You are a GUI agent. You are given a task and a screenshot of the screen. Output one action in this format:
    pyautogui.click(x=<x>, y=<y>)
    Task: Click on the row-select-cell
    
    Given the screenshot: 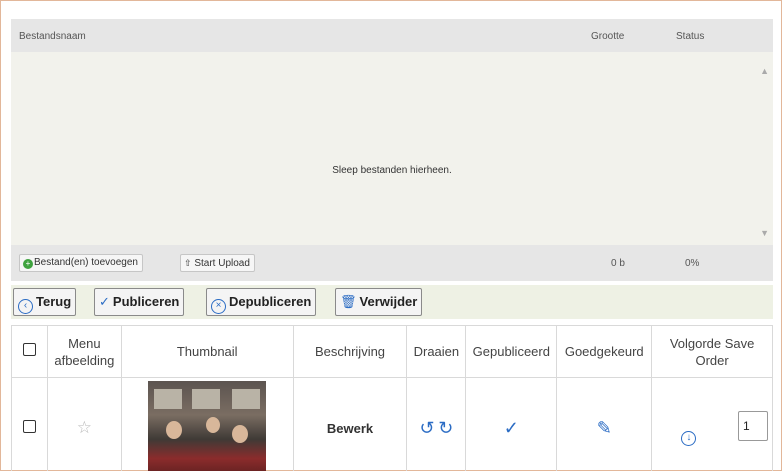 What is the action you would take?
    pyautogui.click(x=29, y=424)
    